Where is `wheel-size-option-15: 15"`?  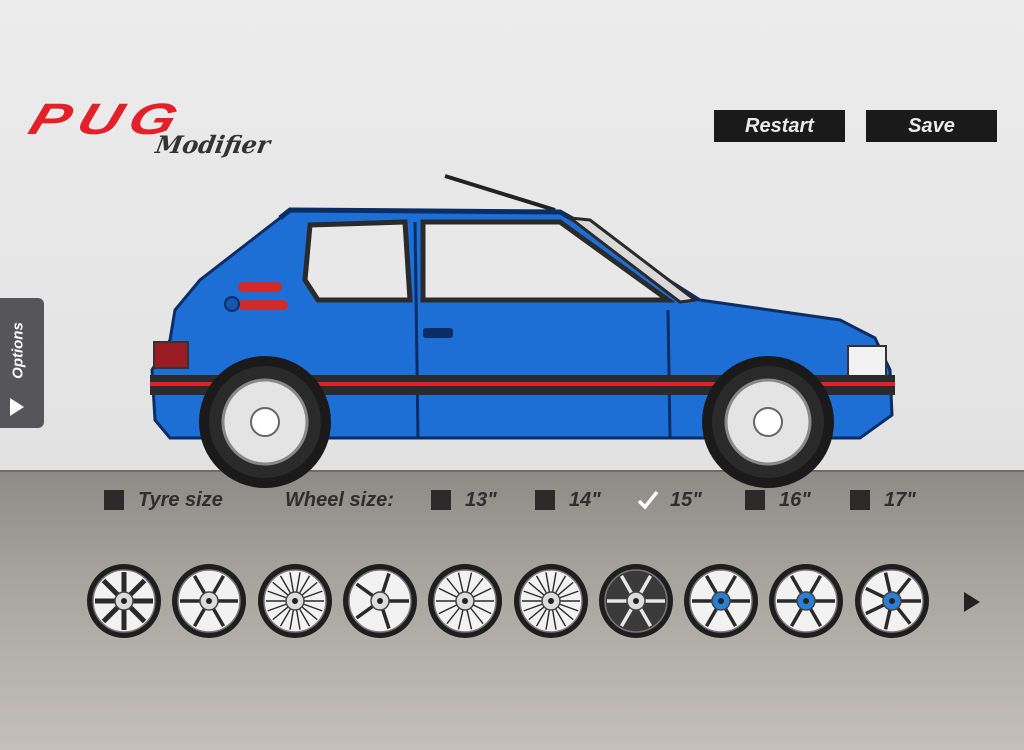 wheel-size-option-15: 15" is located at coordinates (669, 500).